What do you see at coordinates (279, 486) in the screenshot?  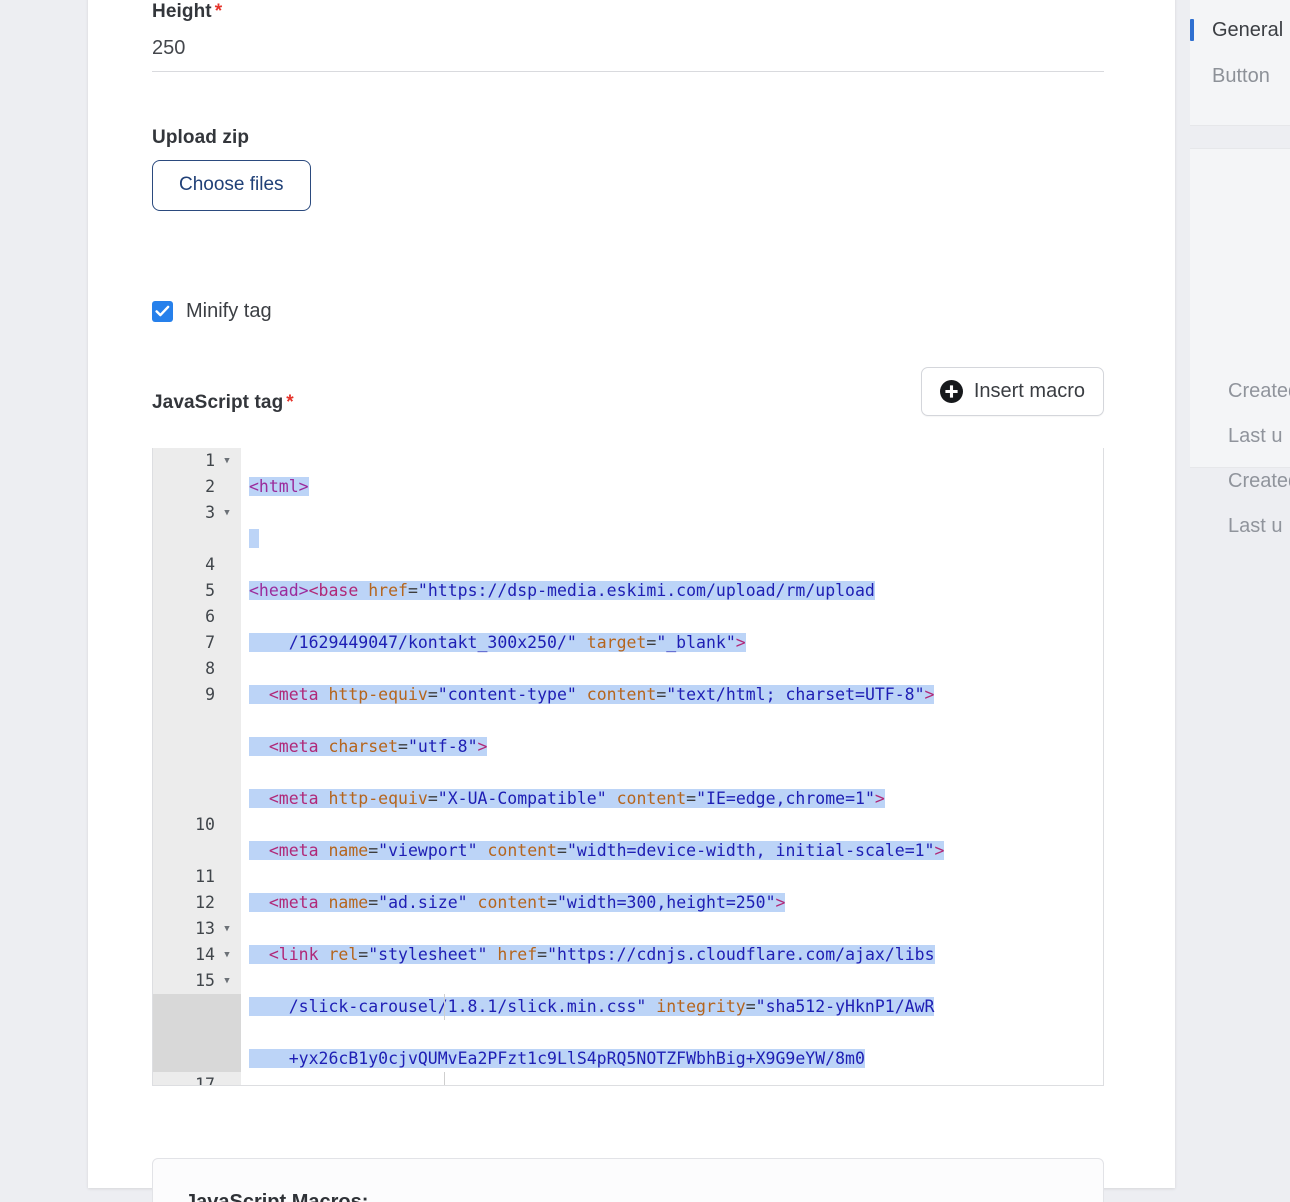 I see `code-line: <html>` at bounding box center [279, 486].